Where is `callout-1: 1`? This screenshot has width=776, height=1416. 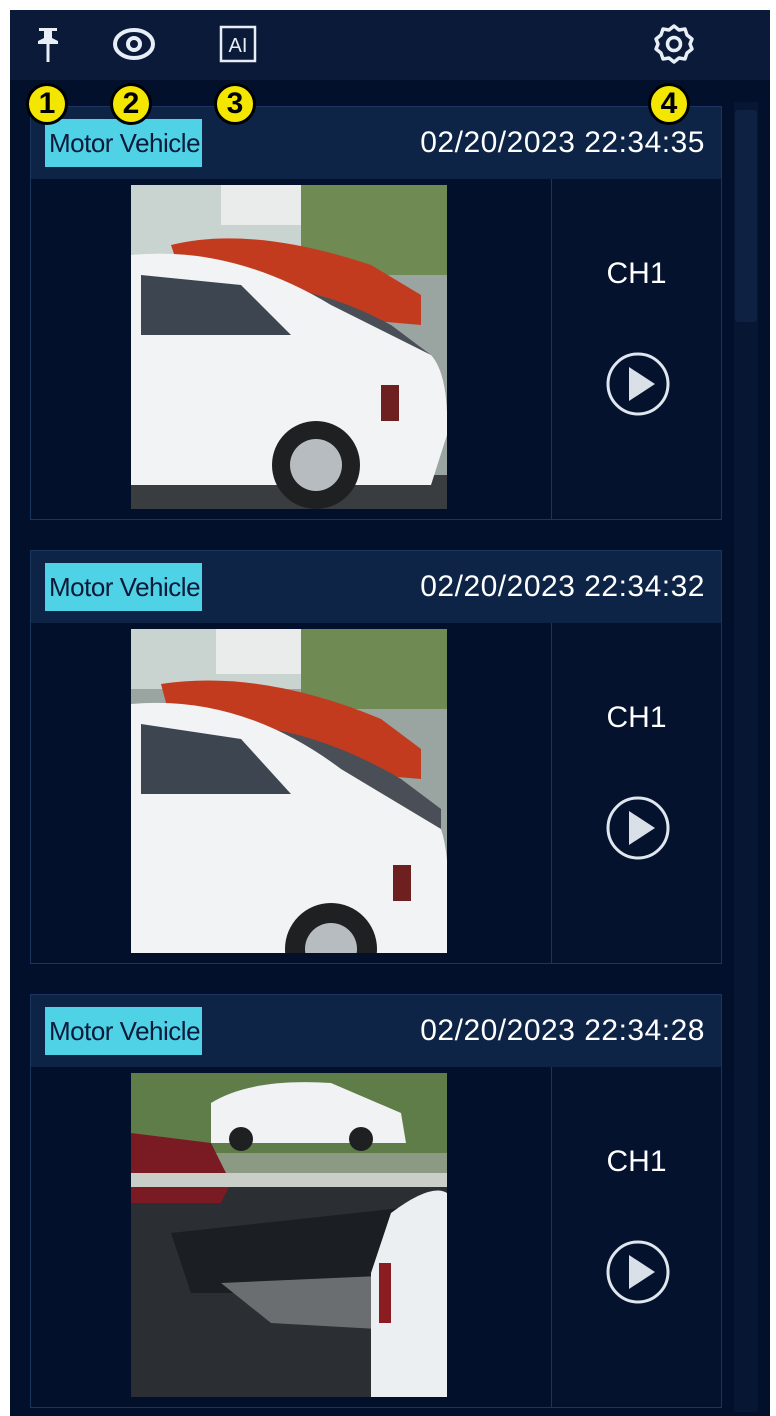 callout-1: 1 is located at coordinates (47, 104).